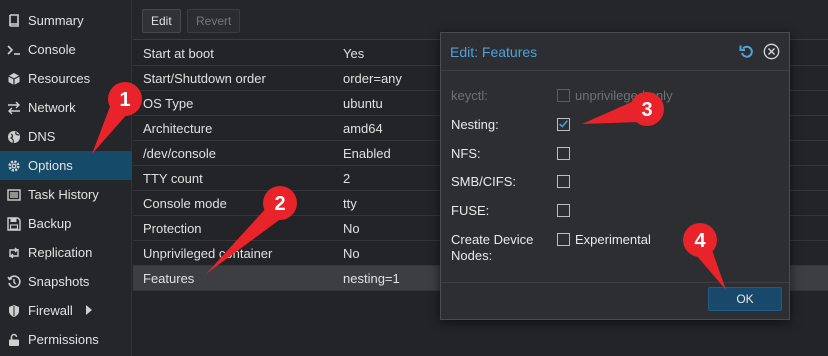  I want to click on shield-icon, so click(14, 311).